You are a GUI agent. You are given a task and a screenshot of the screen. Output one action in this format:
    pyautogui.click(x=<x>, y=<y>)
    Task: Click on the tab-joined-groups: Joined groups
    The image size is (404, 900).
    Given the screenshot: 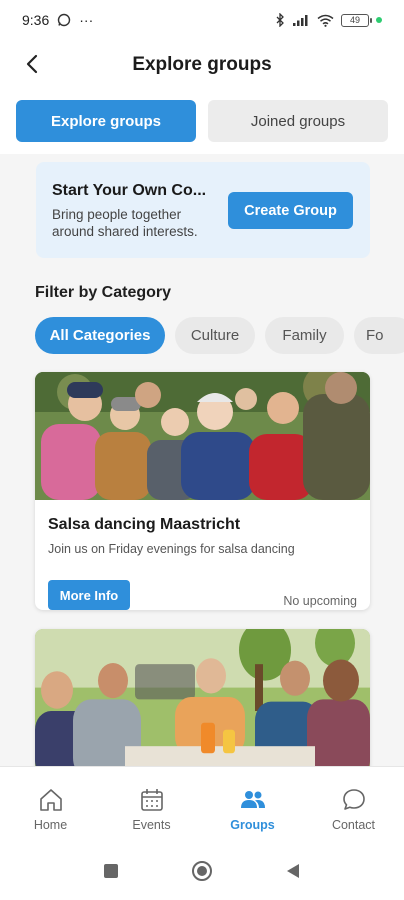 What is the action you would take?
    pyautogui.click(x=298, y=121)
    